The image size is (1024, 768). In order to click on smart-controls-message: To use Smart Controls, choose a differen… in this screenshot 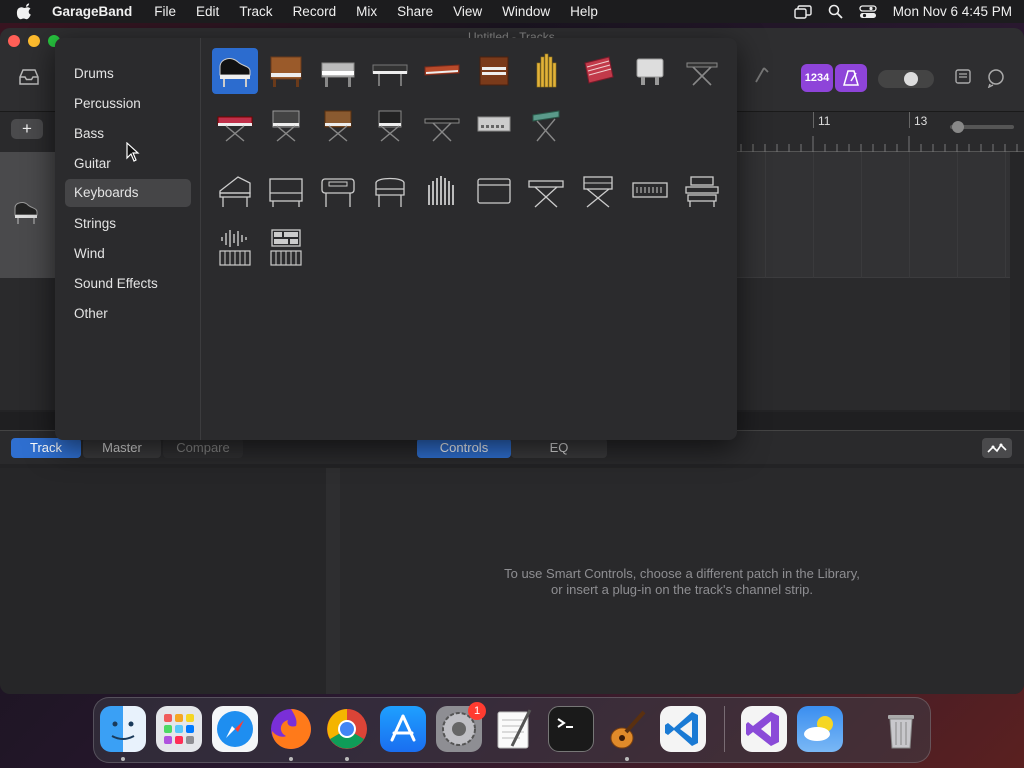, I will do `click(682, 582)`.